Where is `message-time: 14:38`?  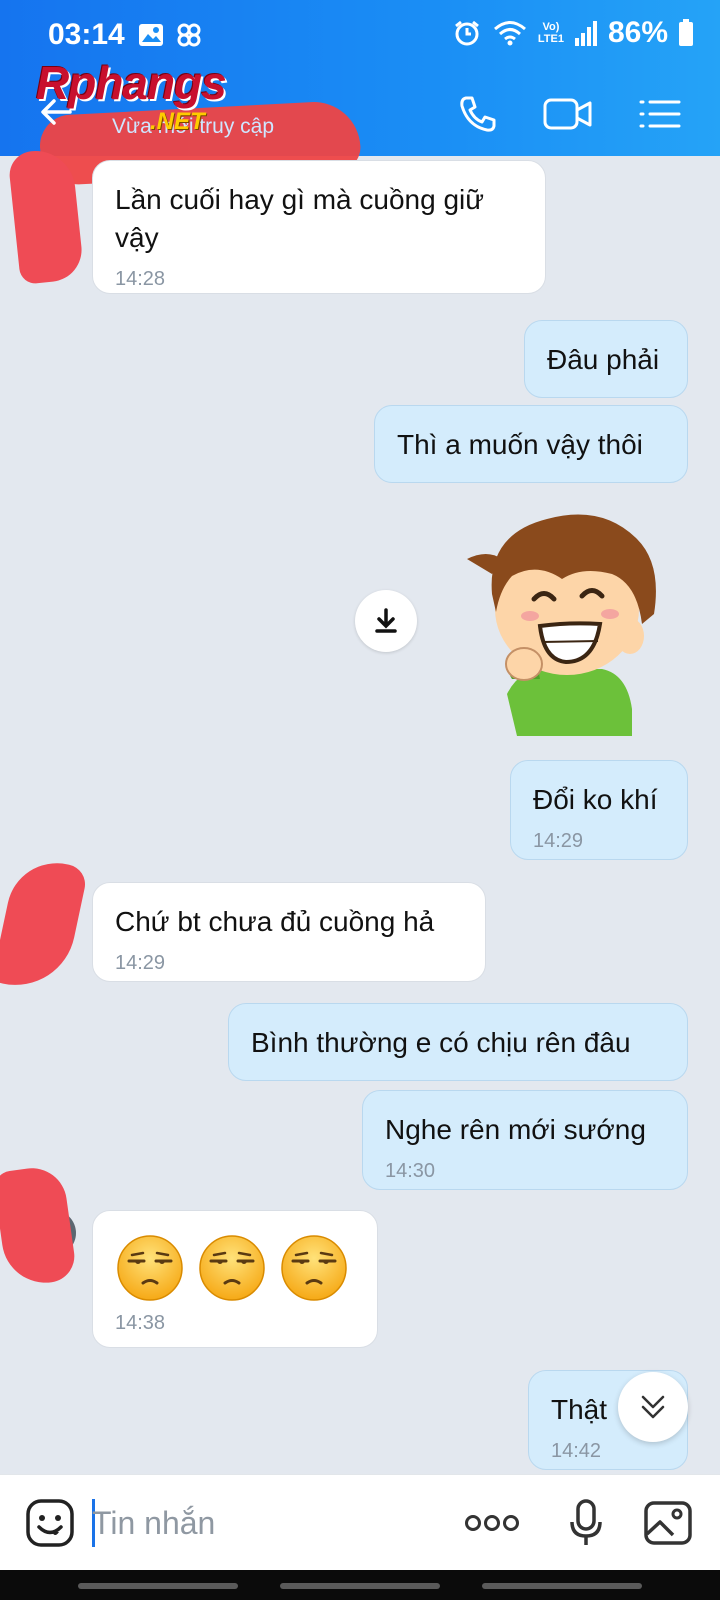 message-time: 14:38 is located at coordinates (140, 1323).